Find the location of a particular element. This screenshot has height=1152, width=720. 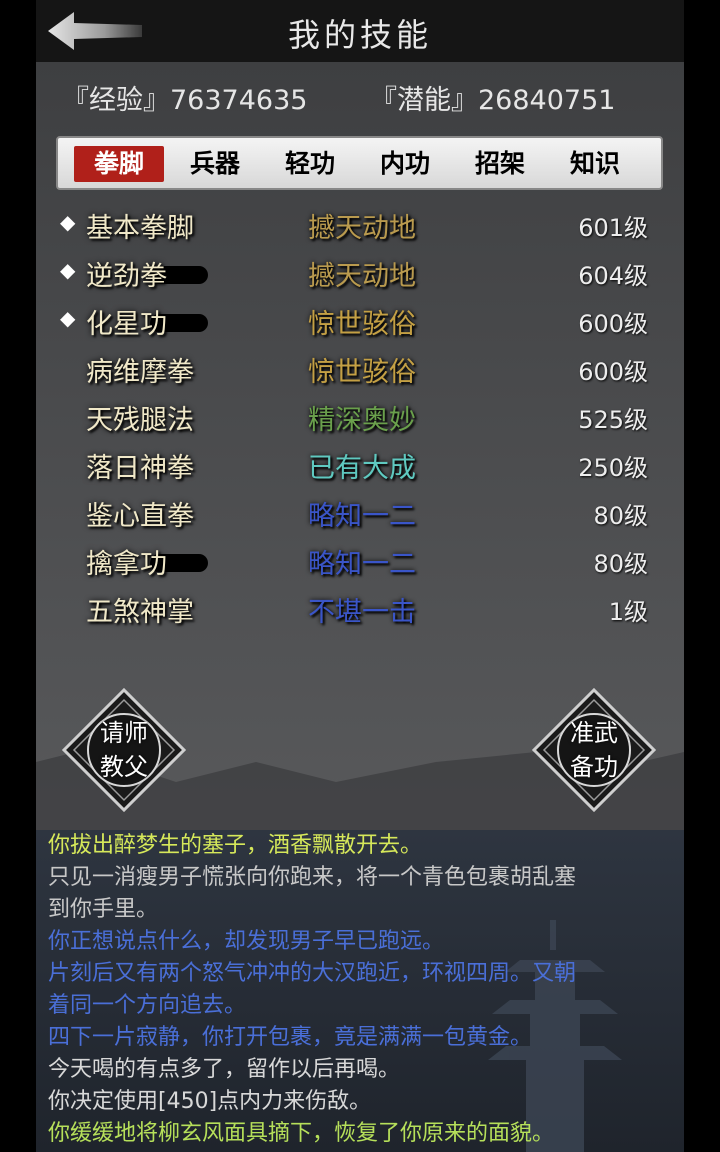

skill-row: 天残腿法 精深奥妙 525级 is located at coordinates (360, 420).